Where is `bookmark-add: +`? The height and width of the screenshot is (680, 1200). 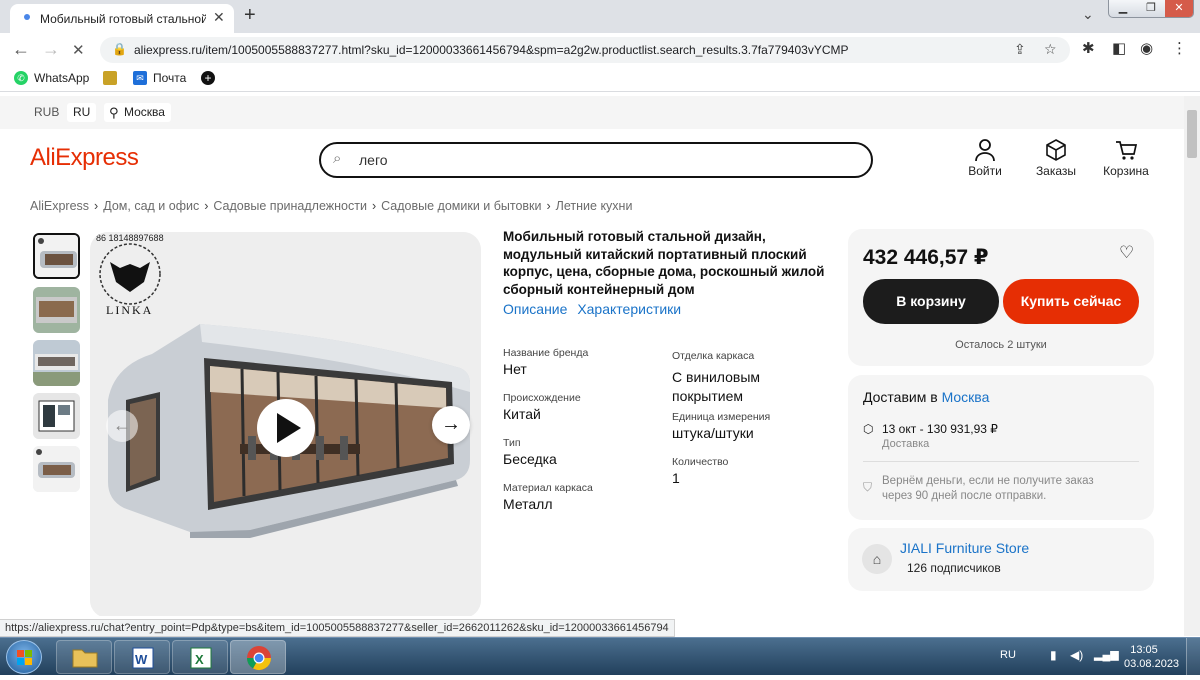 bookmark-add: + is located at coordinates (208, 78).